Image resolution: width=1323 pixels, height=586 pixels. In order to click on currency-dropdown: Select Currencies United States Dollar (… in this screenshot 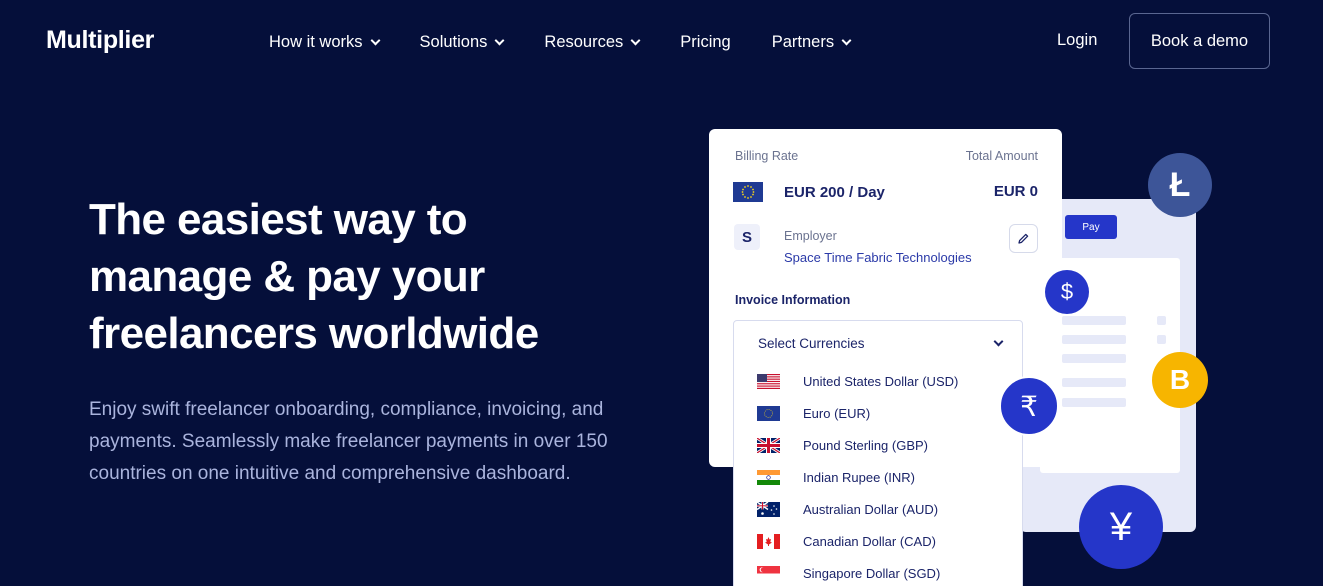, I will do `click(878, 453)`.